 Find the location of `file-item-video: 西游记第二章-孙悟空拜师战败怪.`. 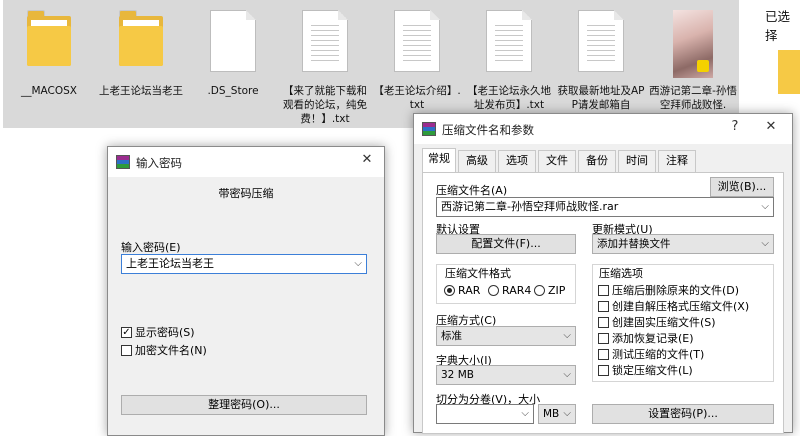

file-item-video: 西游记第二章-孙悟空拜师战败怪. is located at coordinates (693, 64).